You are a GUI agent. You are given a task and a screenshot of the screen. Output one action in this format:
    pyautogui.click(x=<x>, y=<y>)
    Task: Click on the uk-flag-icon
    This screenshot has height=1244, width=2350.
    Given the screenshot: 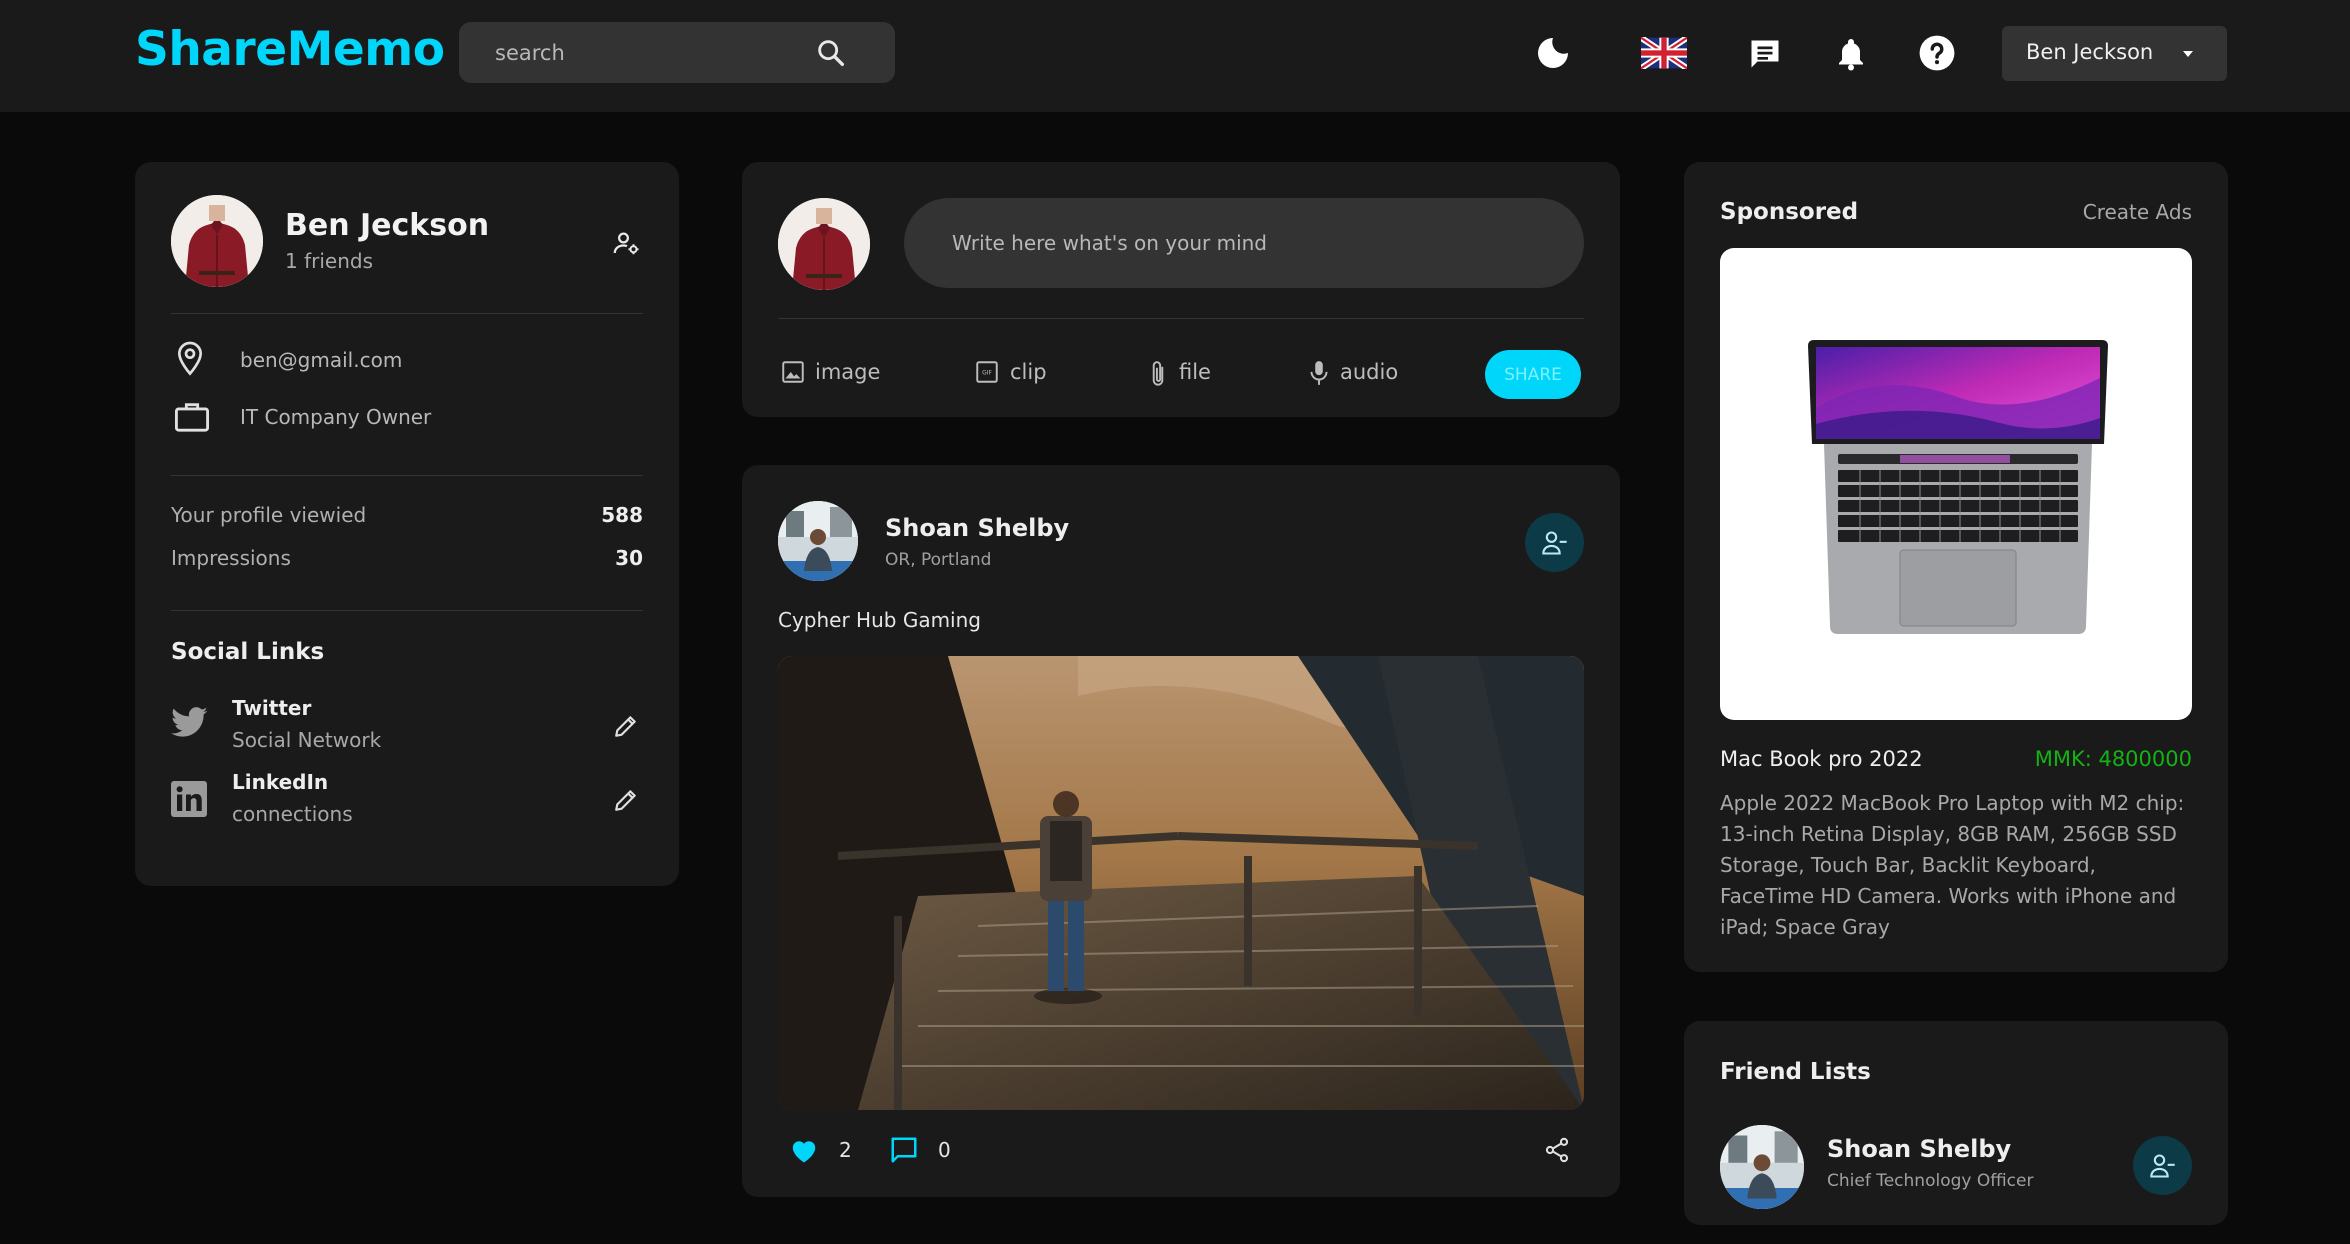 What is the action you would take?
    pyautogui.click(x=1664, y=53)
    